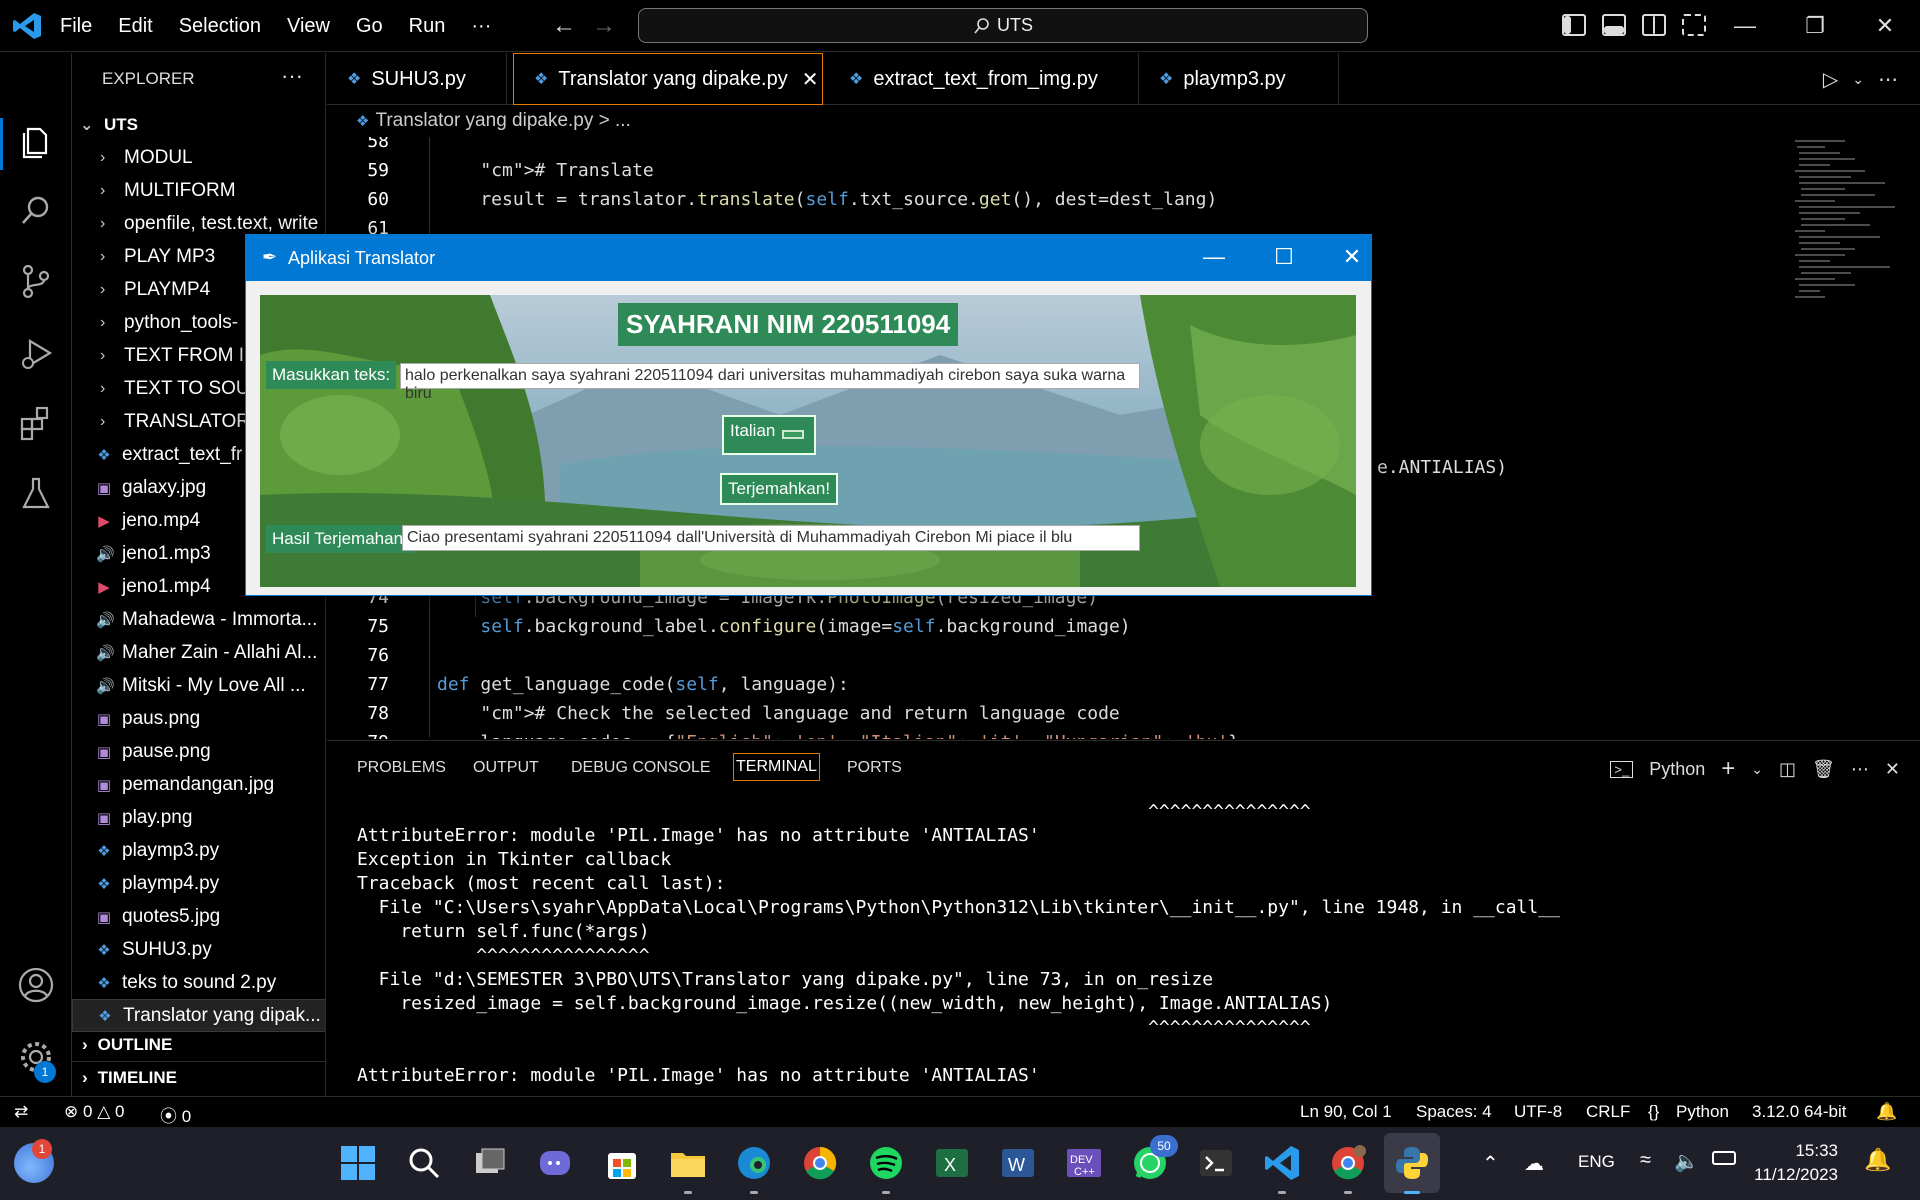 Image resolution: width=1920 pixels, height=1200 pixels. What do you see at coordinates (556, 1163) in the screenshot?
I see `teams-chat-icon` at bounding box center [556, 1163].